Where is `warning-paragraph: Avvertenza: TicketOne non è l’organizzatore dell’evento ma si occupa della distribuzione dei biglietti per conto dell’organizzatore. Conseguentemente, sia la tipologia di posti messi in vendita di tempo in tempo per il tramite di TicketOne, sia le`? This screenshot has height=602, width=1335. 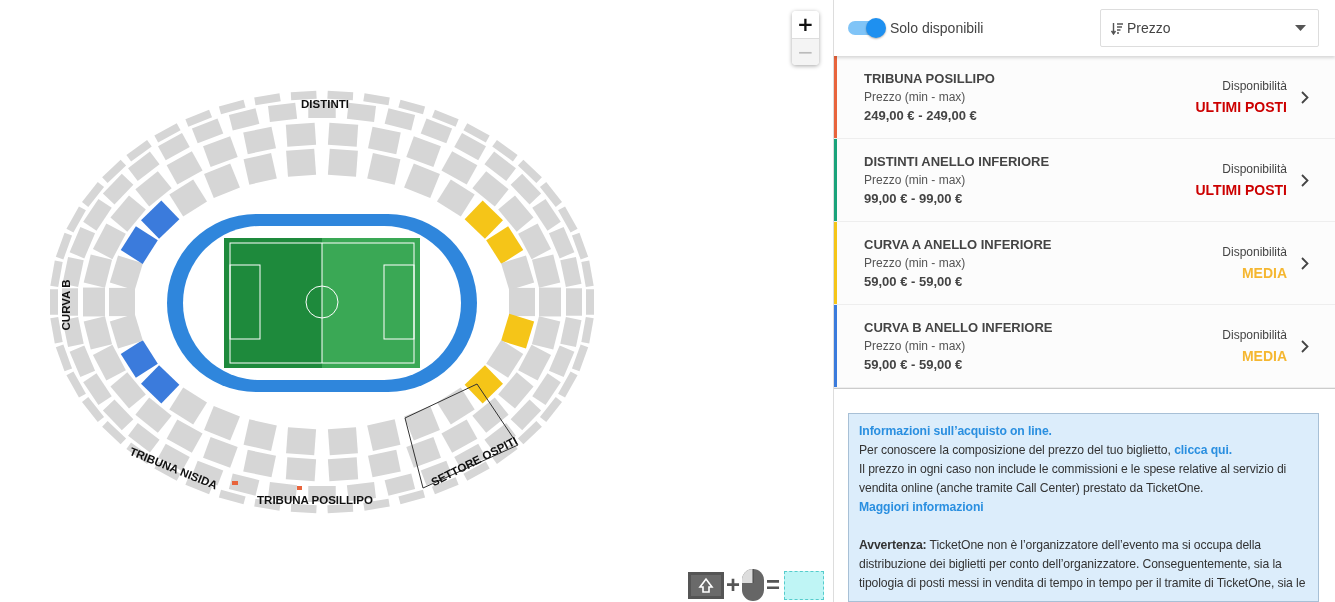 warning-paragraph: Avvertenza: TicketOne non è l’organizzatore dell’evento ma si occupa della distribuzione dei biglietti per conto dell’organizzatore. Conseguentemente, sia la tipologia di posti messi in vendita di tempo in tempo per il tramite di TicketOne, sia le is located at coordinates (1083, 564).